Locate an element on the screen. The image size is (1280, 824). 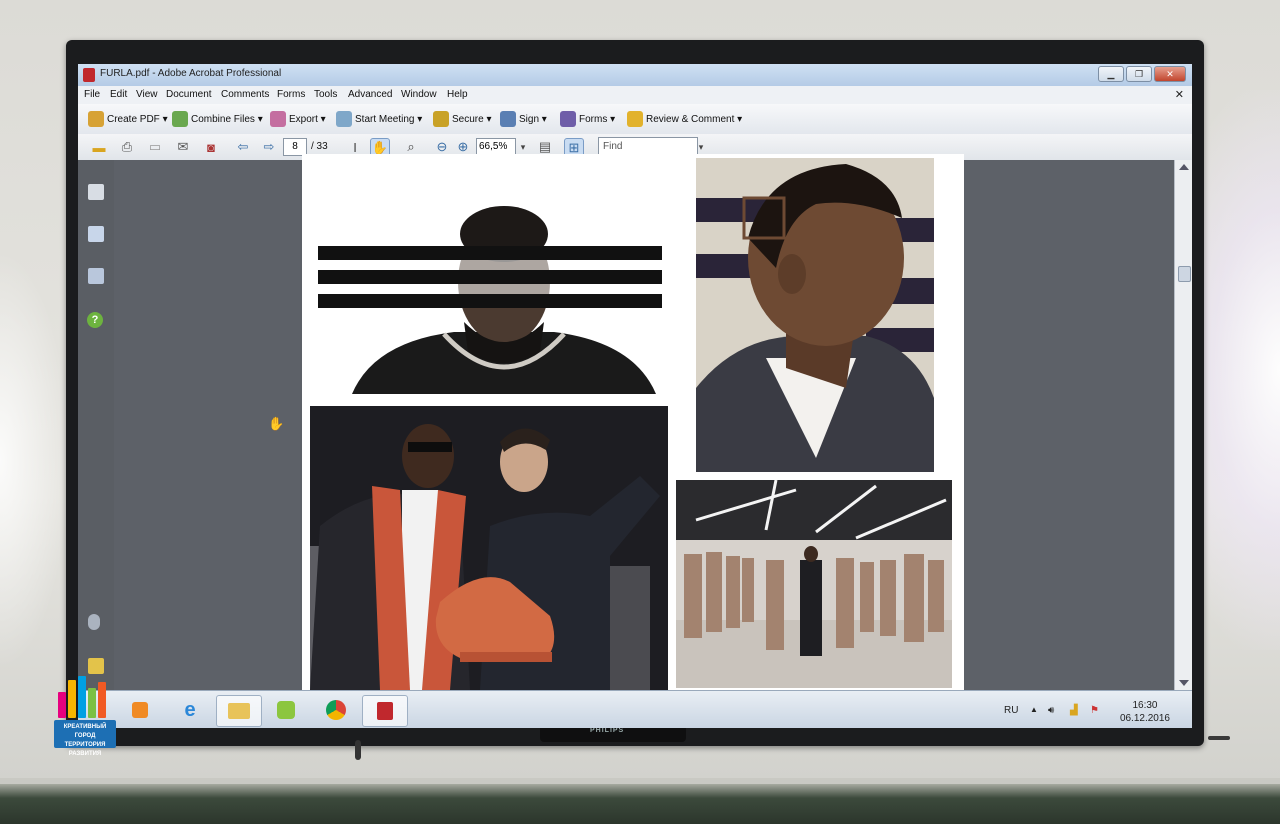
create-pdf-label: Create PDF ▾ is located at coordinates (137, 119).